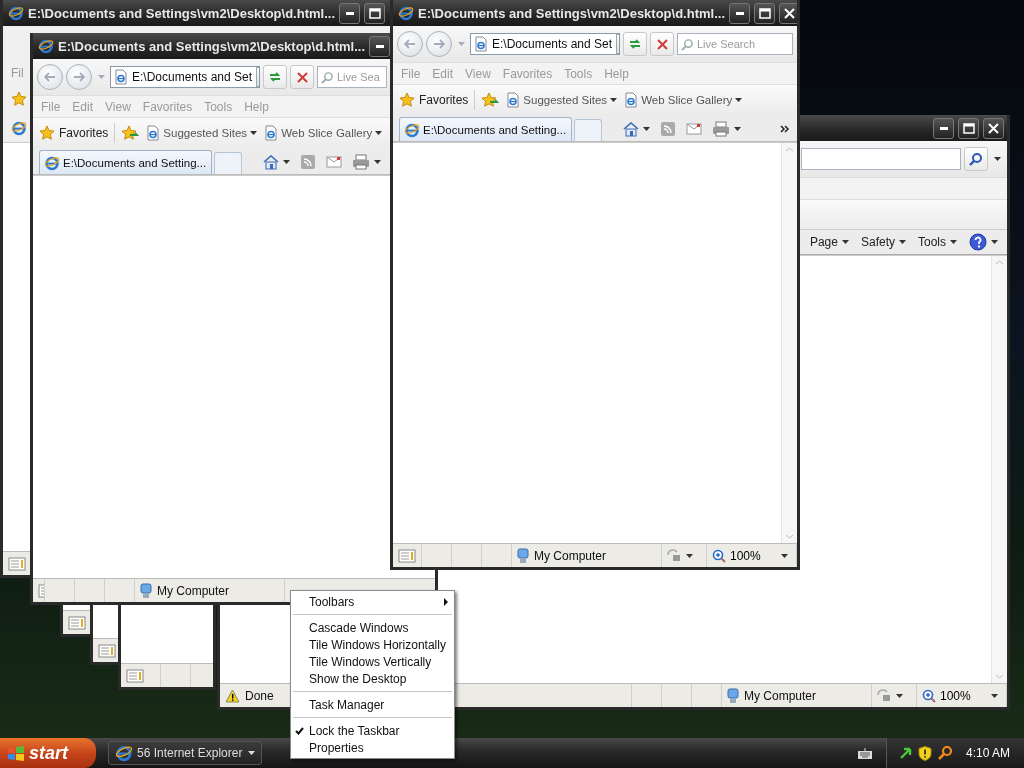 This screenshot has width=1024, height=768. I want to click on command-menu-button: Page, so click(829, 242).